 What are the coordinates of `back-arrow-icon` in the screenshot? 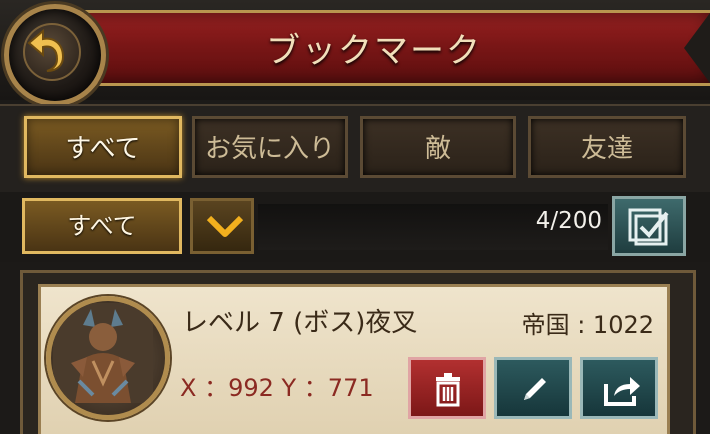 It's located at (46, 50).